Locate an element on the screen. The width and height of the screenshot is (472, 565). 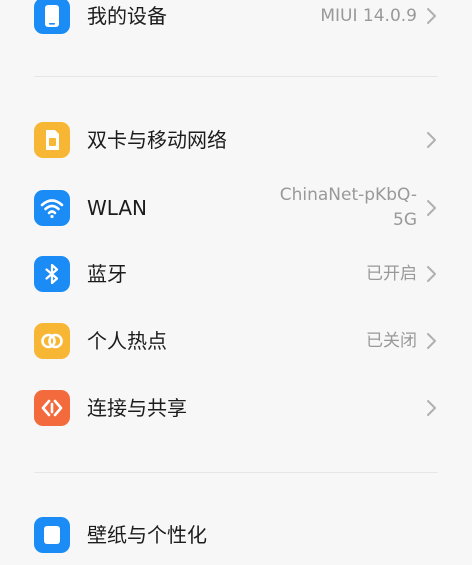
sim-card-icon is located at coordinates (52, 140).